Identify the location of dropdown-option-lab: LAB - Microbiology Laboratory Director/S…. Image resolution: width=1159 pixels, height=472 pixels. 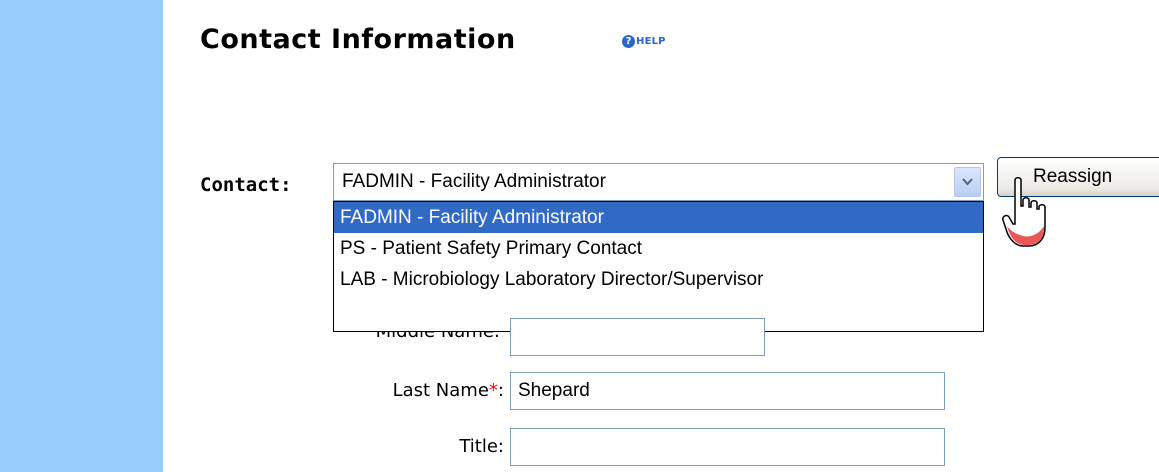
(658, 279).